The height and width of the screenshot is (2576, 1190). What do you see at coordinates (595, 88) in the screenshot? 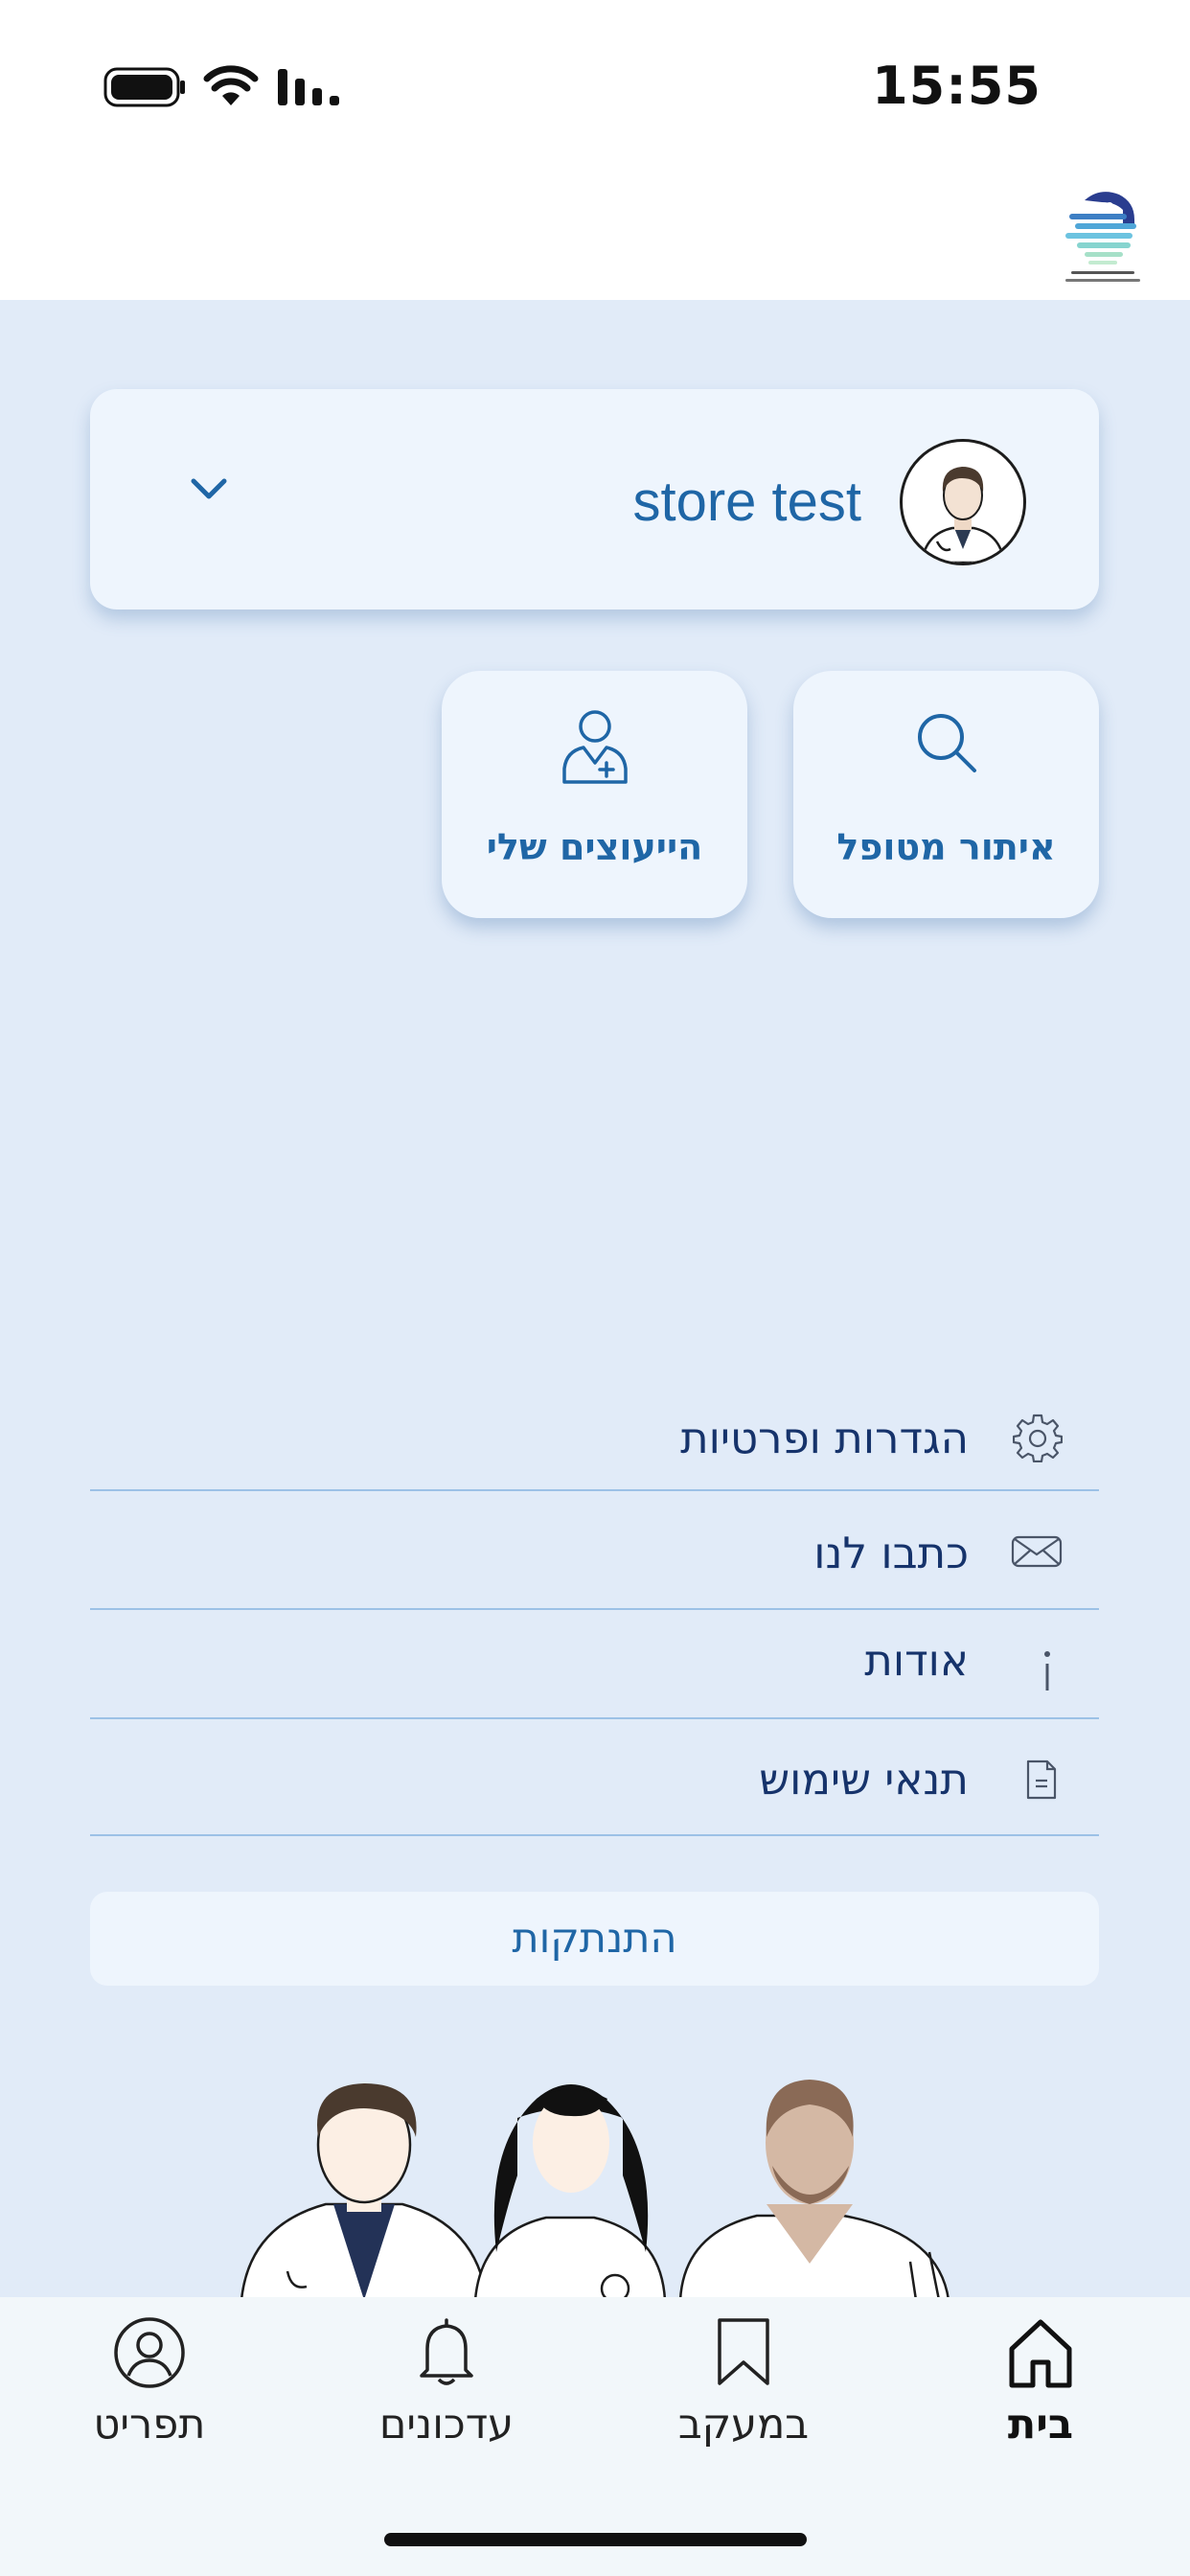
I see `status-bar: 15:55` at bounding box center [595, 88].